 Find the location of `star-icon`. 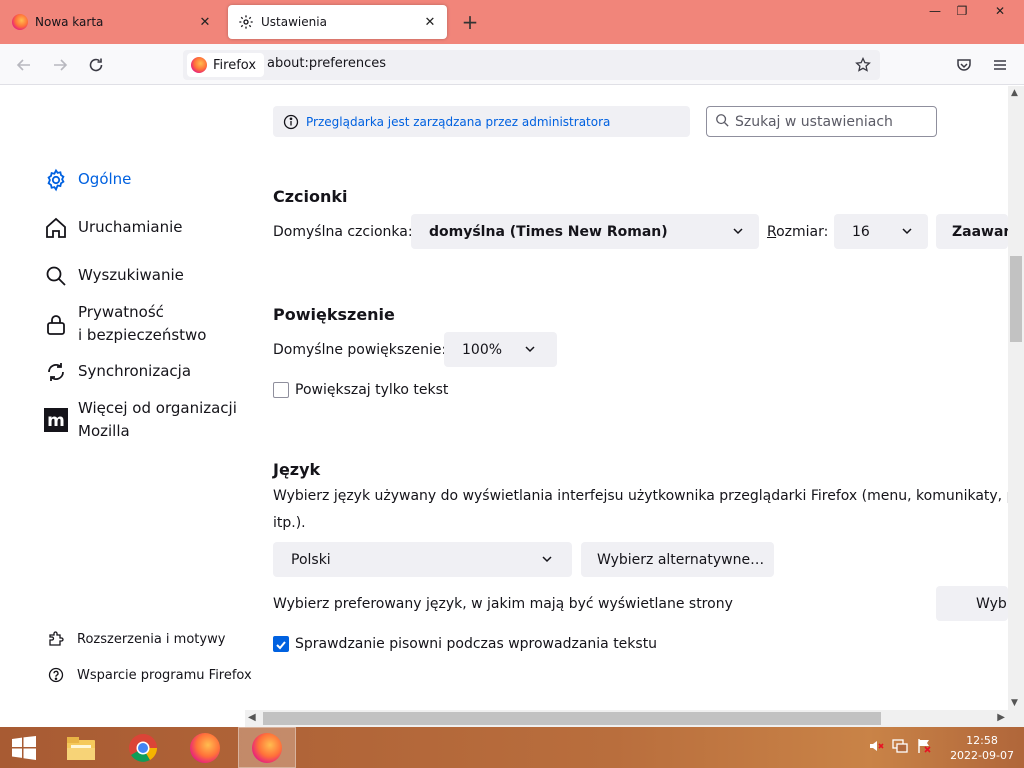

star-icon is located at coordinates (863, 64).